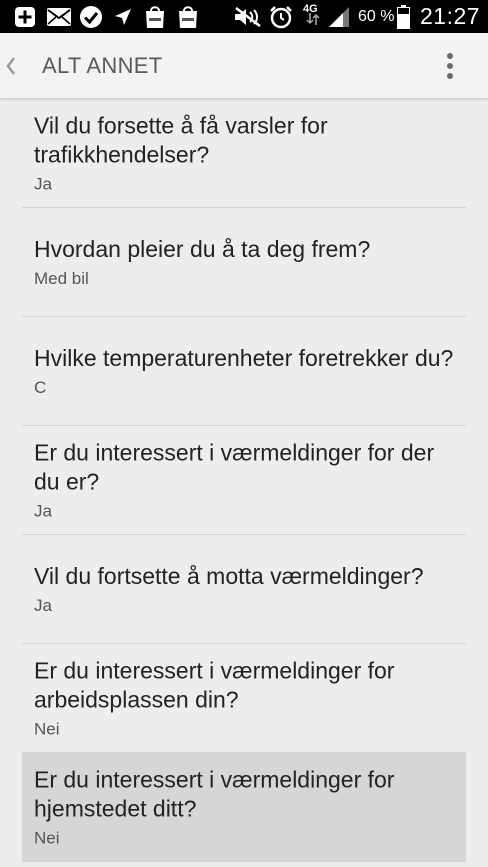 The width and height of the screenshot is (488, 867). What do you see at coordinates (91, 16) in the screenshot?
I see `check-icon` at bounding box center [91, 16].